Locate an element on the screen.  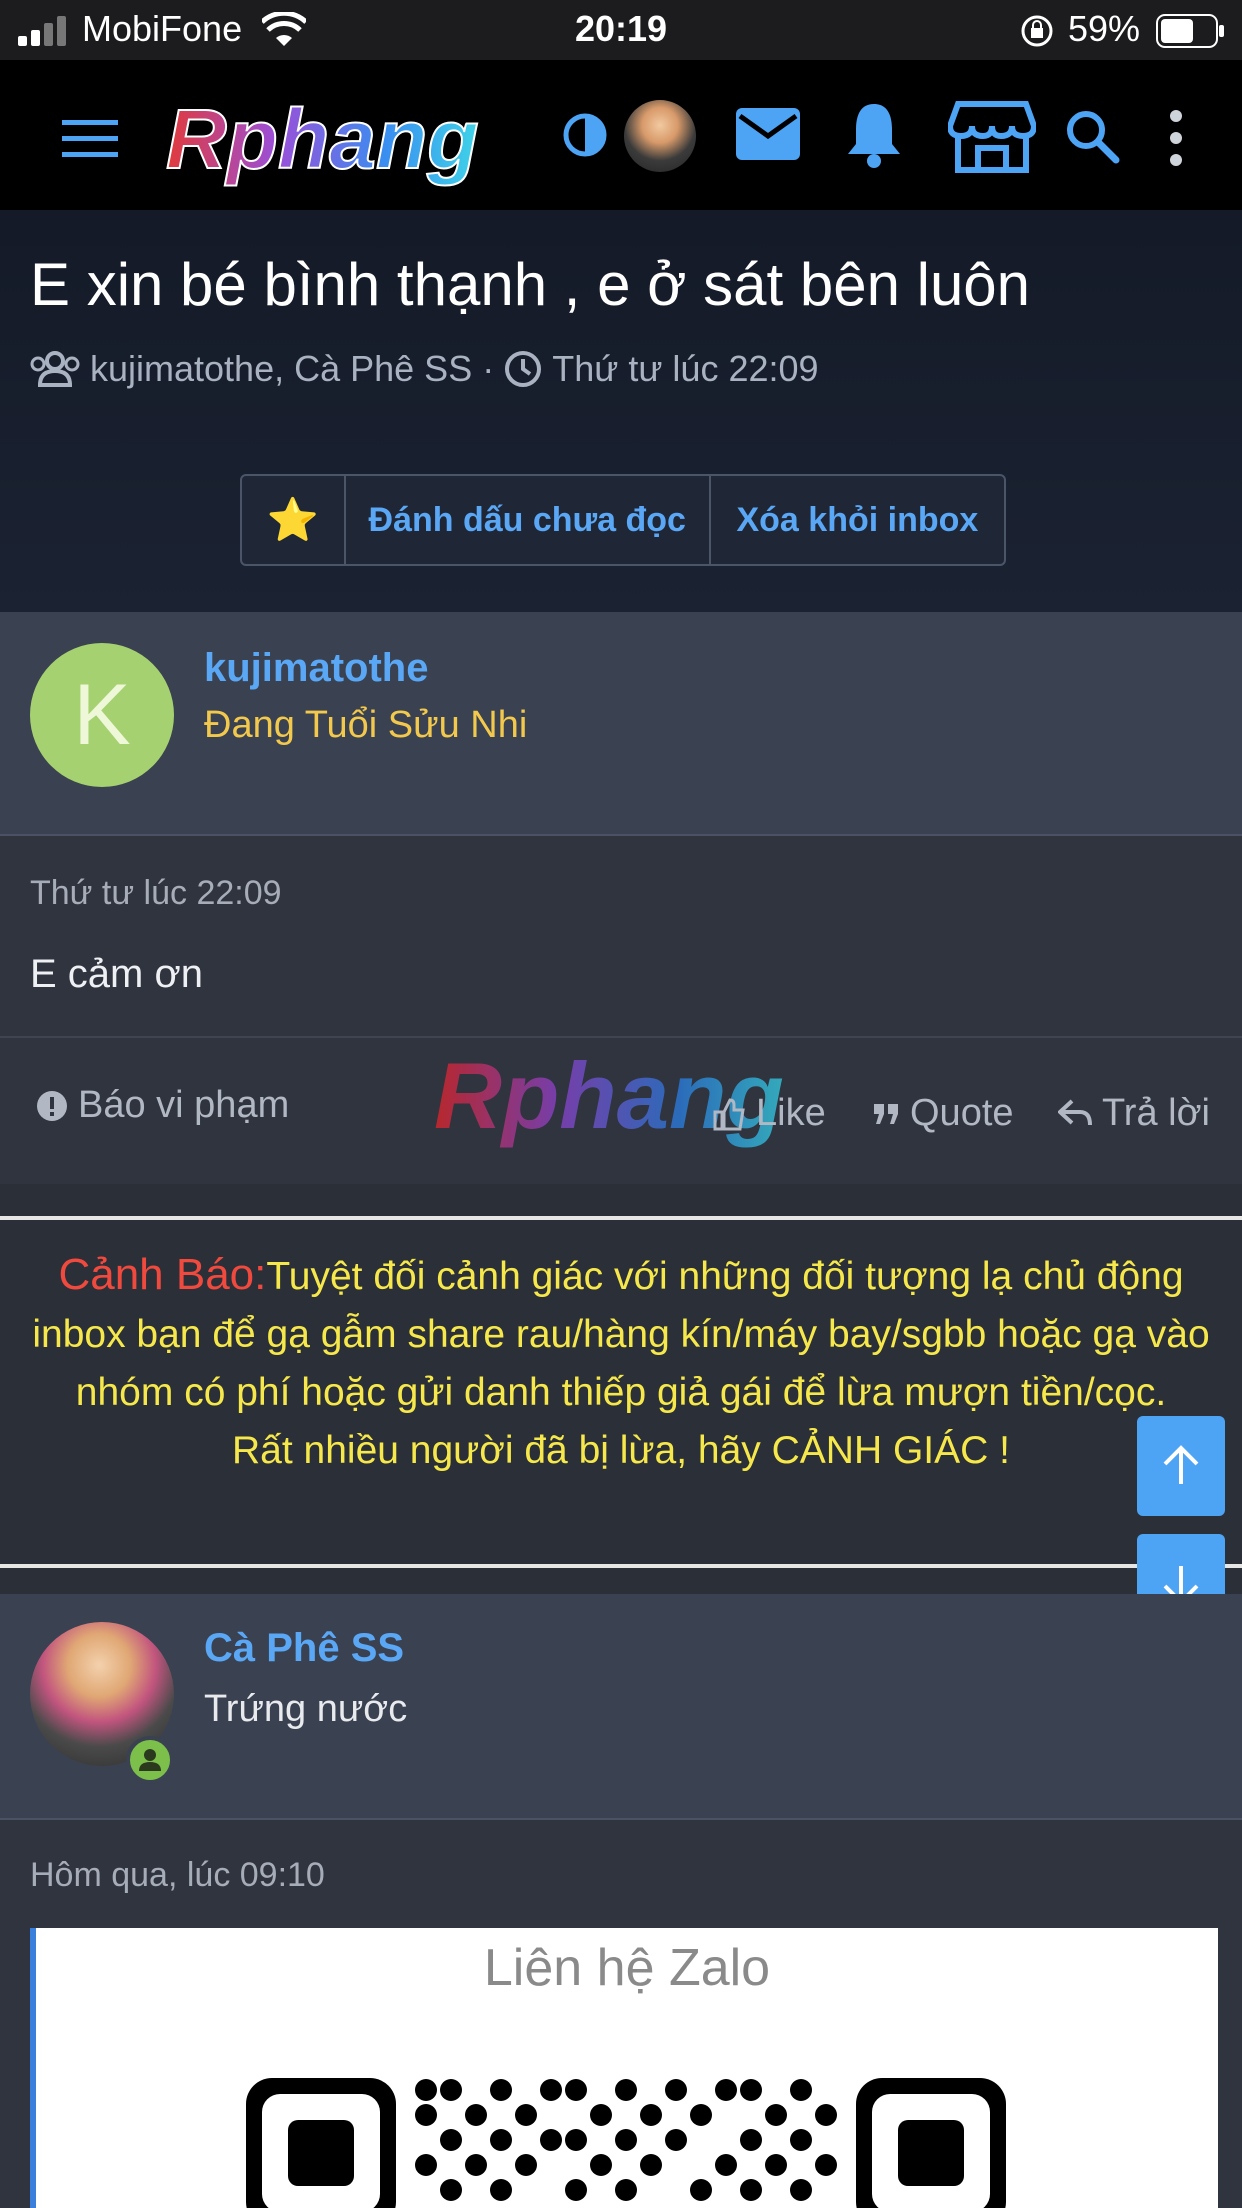
reply-button: Trả lời is located at coordinates (1134, 1113).